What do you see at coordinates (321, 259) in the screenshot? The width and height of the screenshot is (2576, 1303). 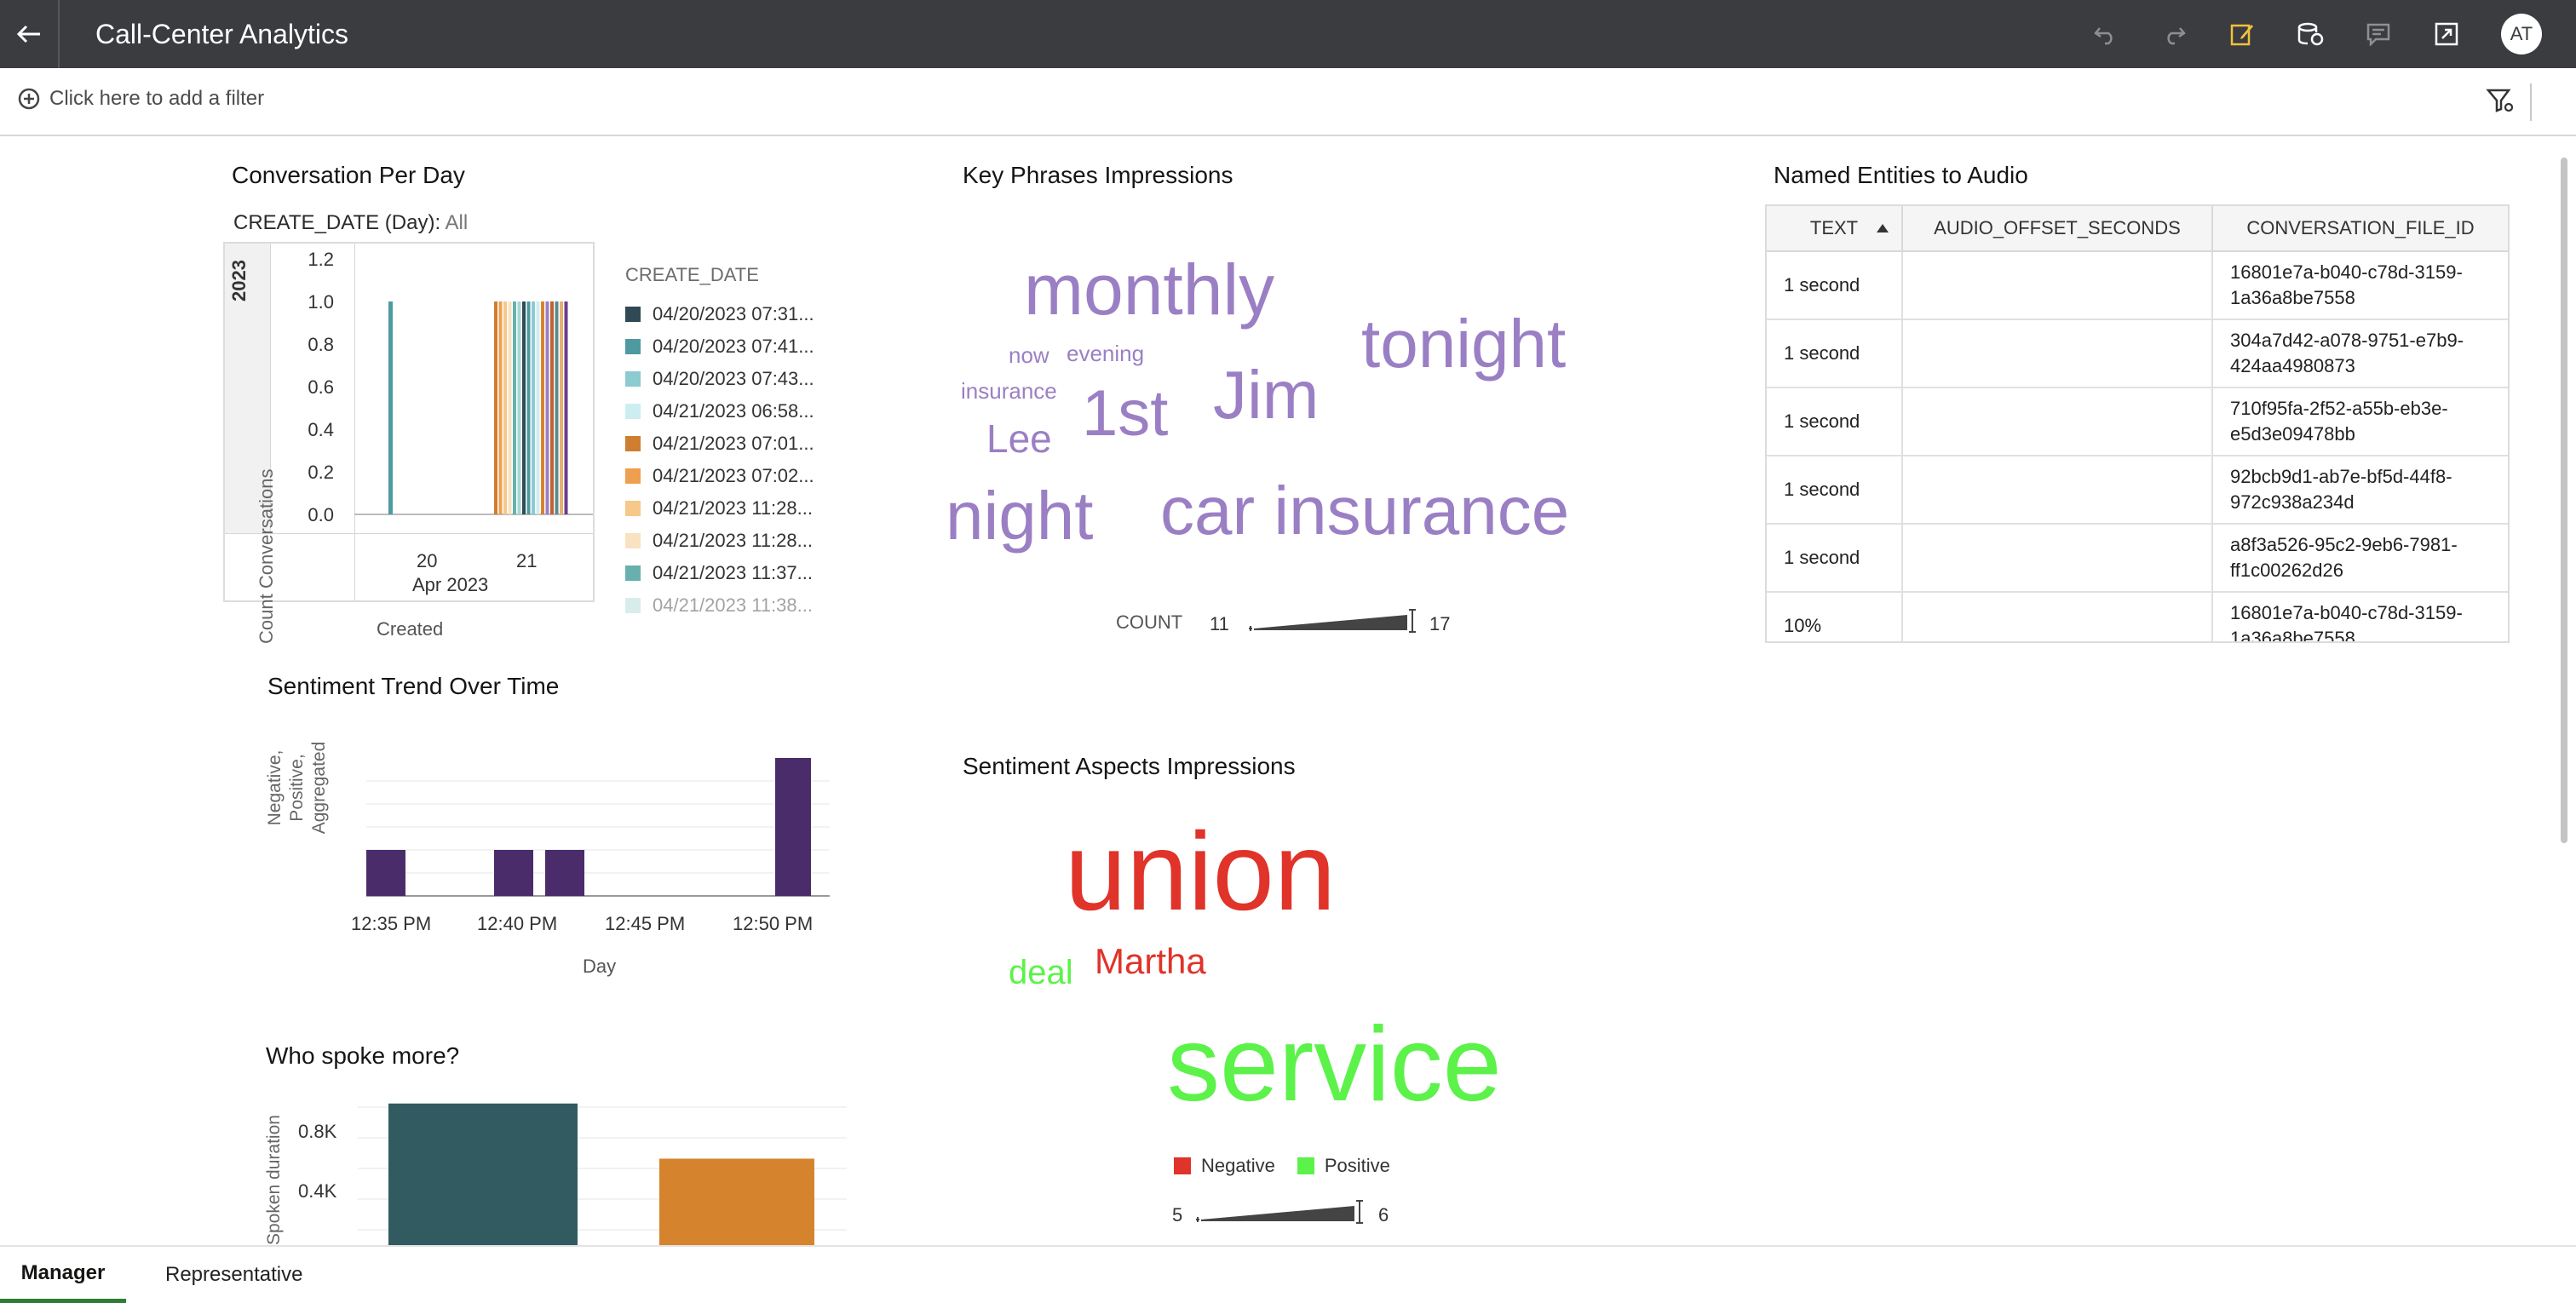 I see `y-tick-label: 1.2` at bounding box center [321, 259].